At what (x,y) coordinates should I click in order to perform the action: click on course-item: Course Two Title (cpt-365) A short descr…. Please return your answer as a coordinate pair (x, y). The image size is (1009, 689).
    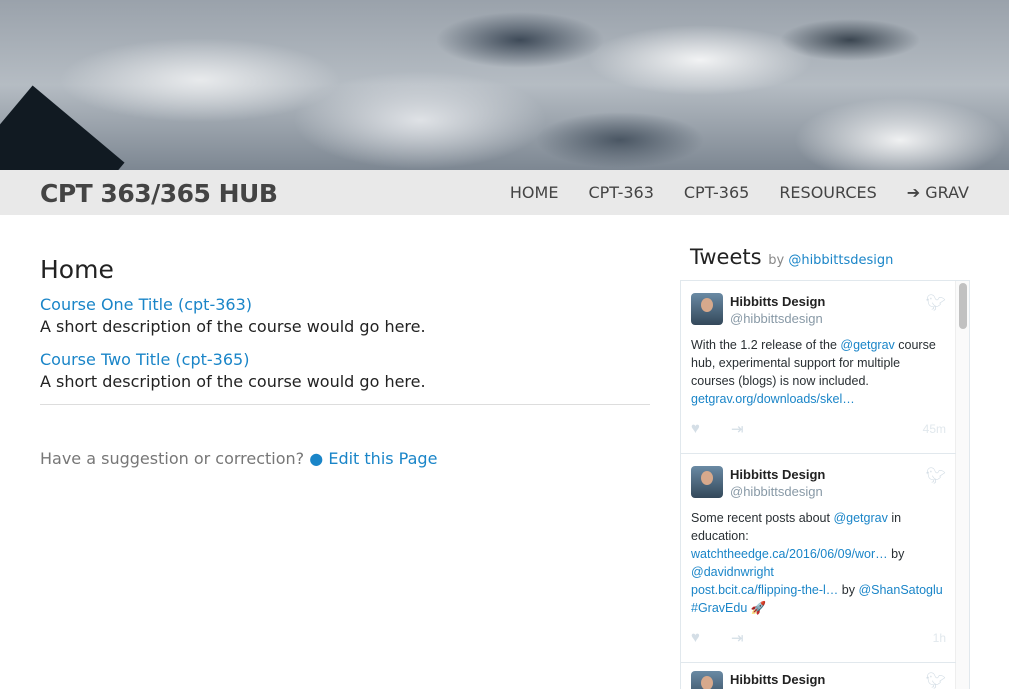
    Looking at the image, I should click on (345, 371).